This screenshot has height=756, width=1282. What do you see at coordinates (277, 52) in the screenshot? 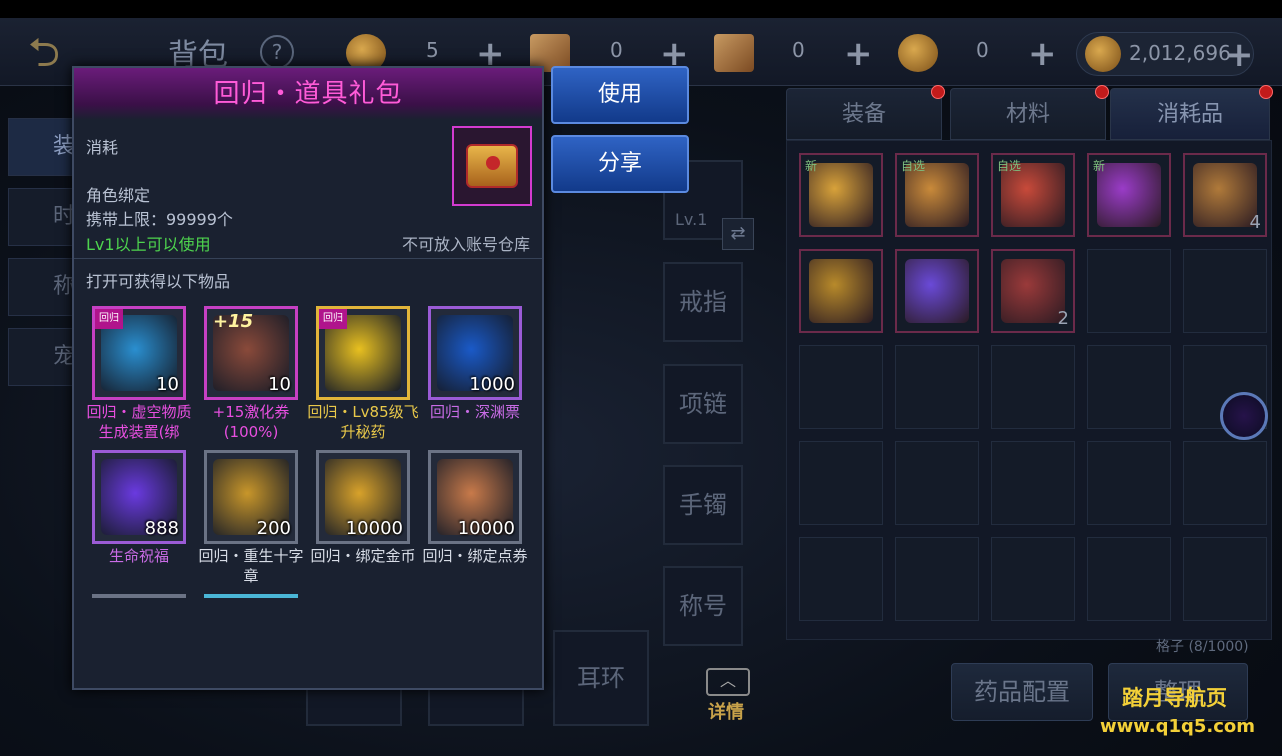
I see `help-icon: ?` at bounding box center [277, 52].